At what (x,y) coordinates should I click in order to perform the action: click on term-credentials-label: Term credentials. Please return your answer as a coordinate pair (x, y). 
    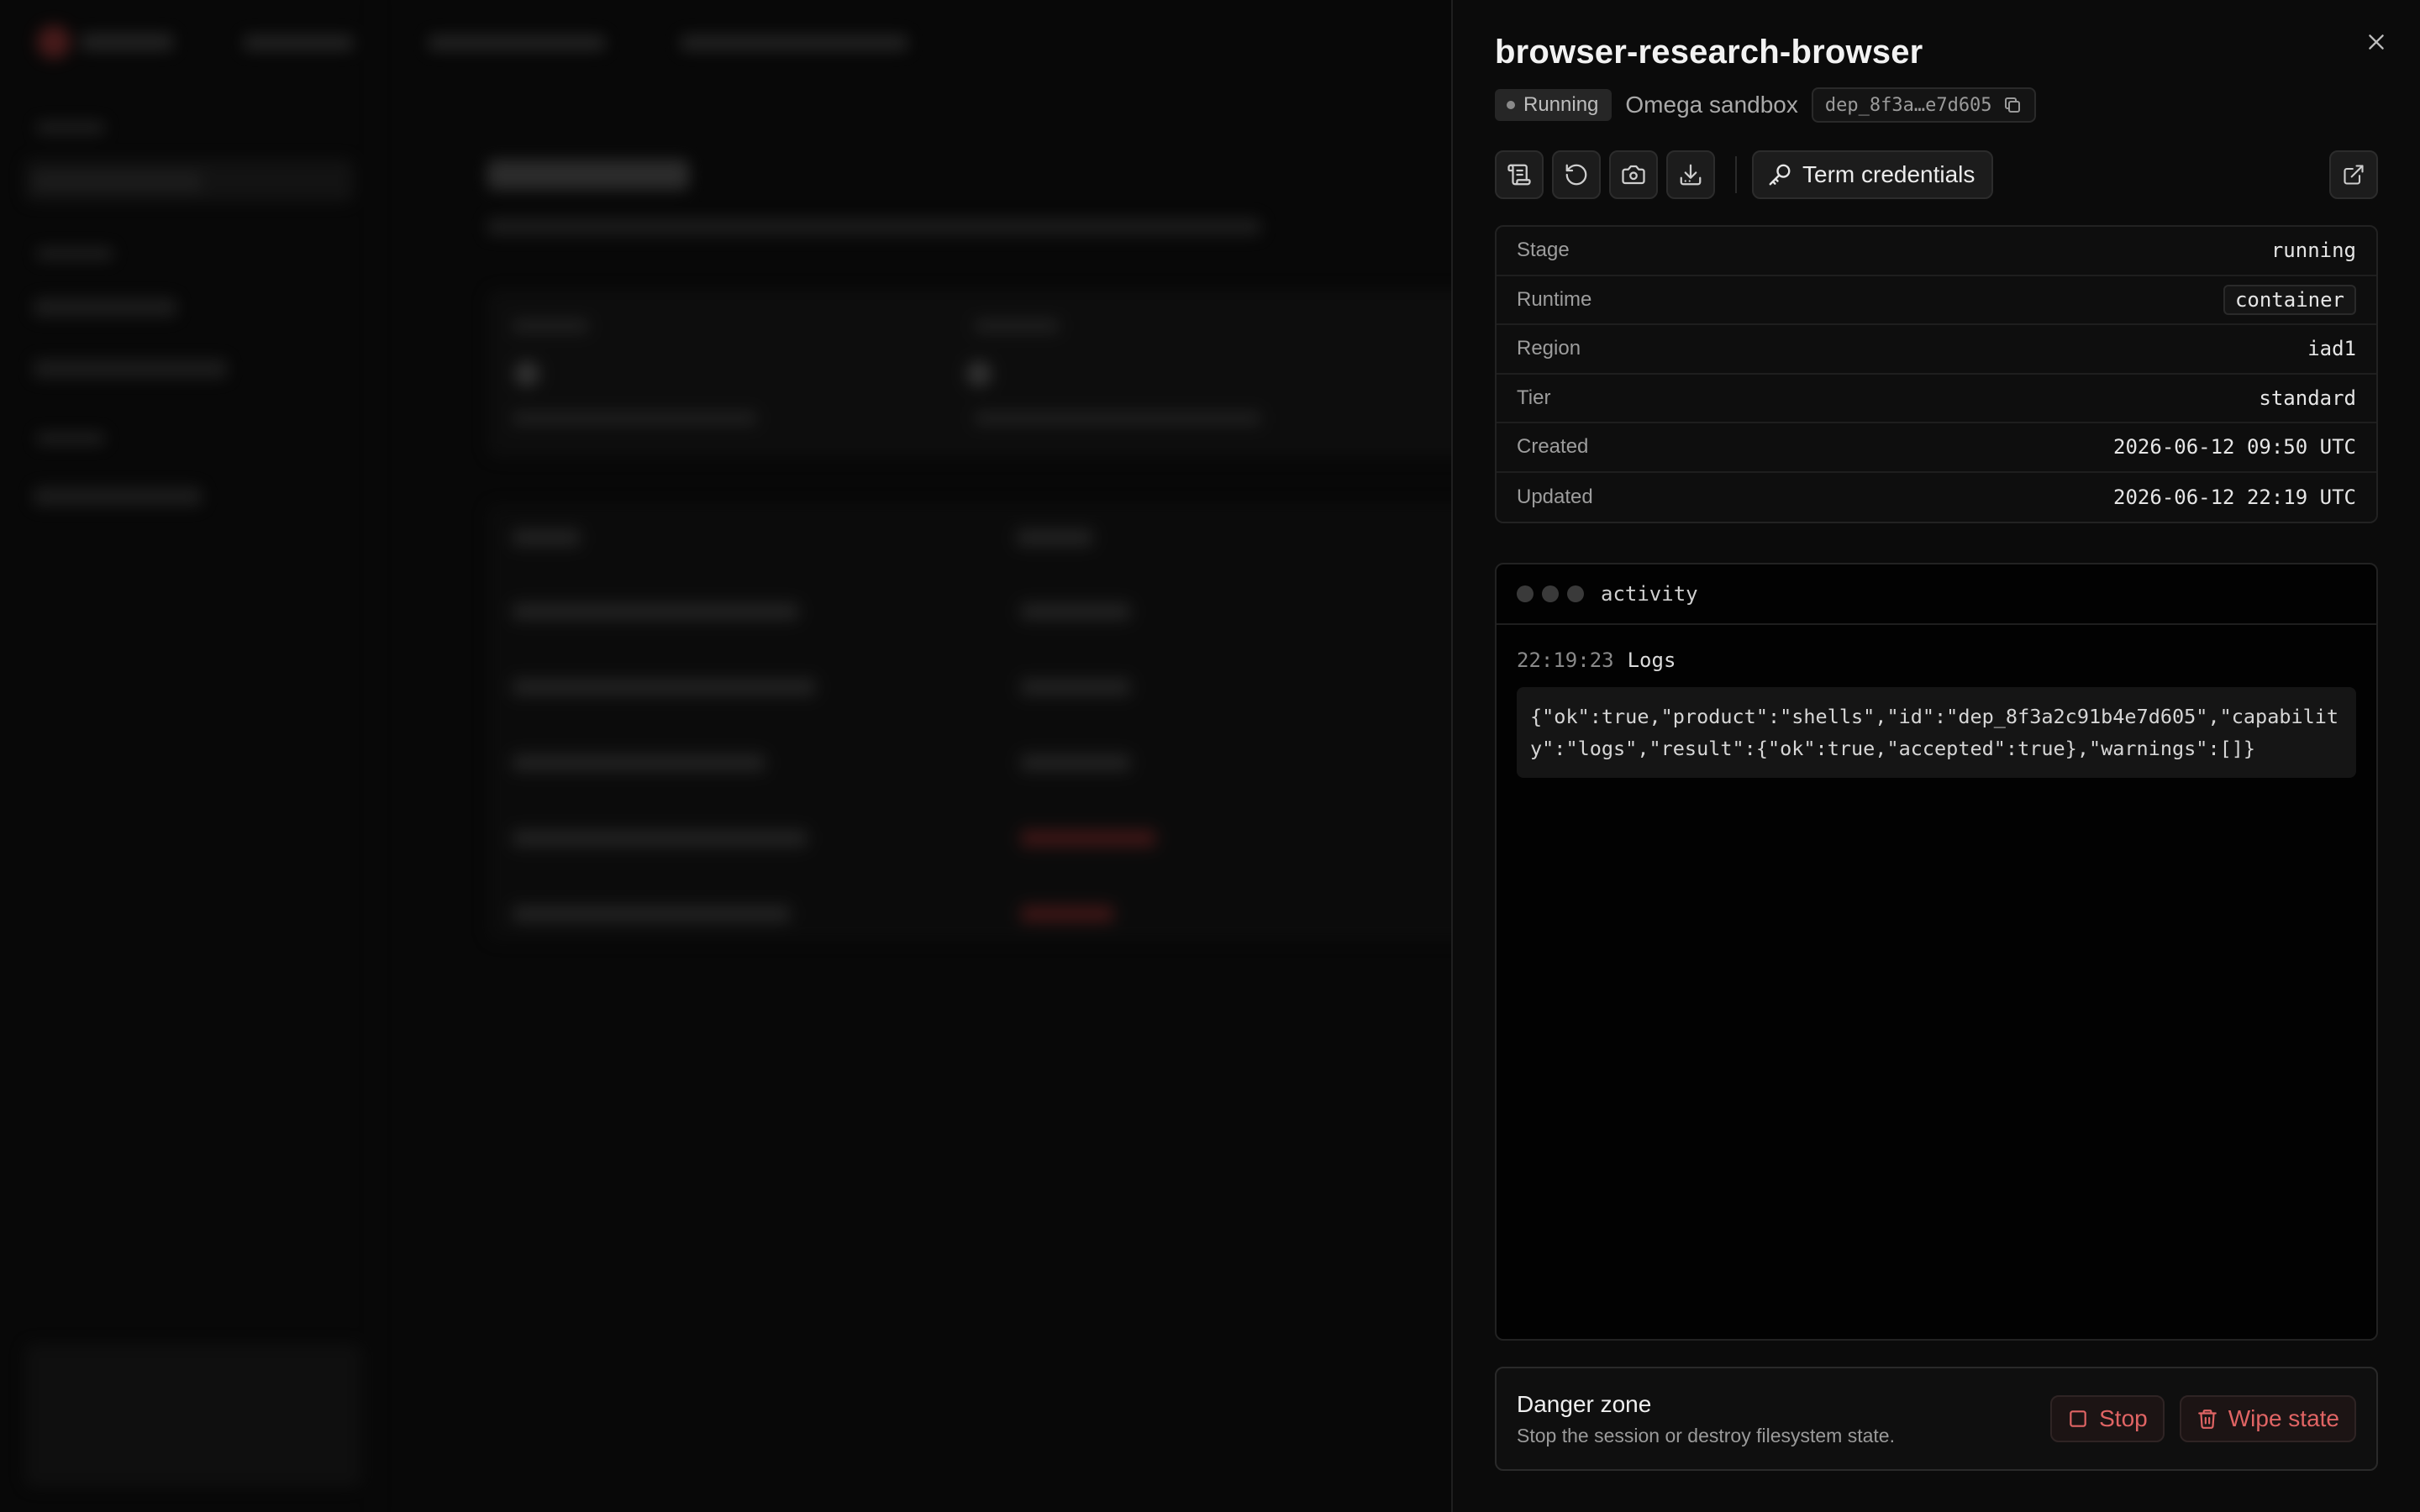
    Looking at the image, I should click on (1888, 174).